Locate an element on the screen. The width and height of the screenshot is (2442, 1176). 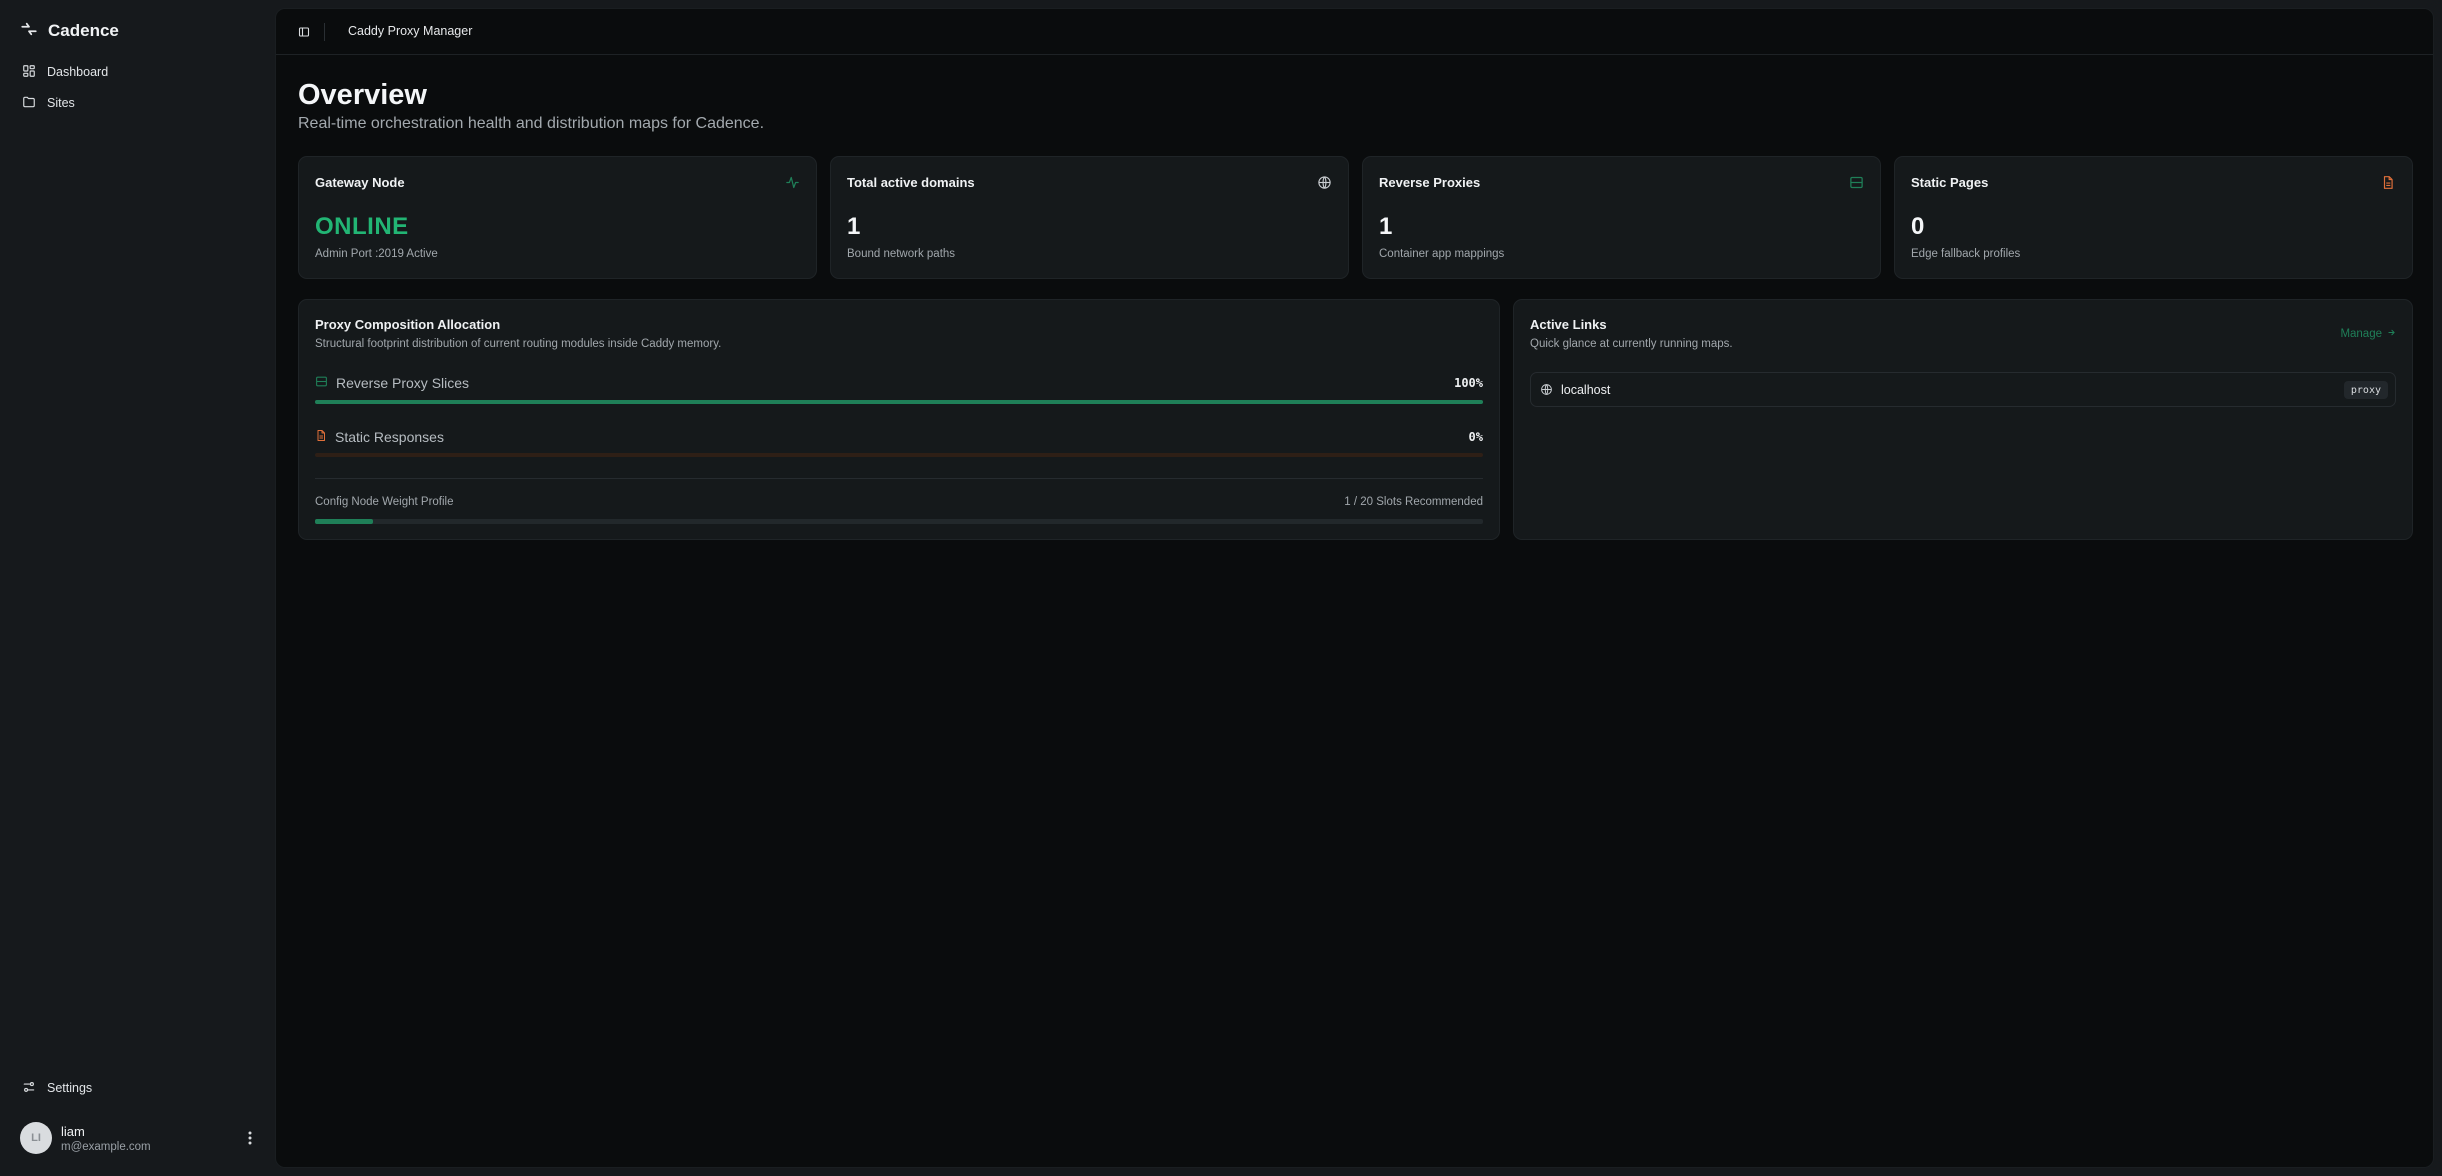
brand-name: Cadence is located at coordinates (83, 30).